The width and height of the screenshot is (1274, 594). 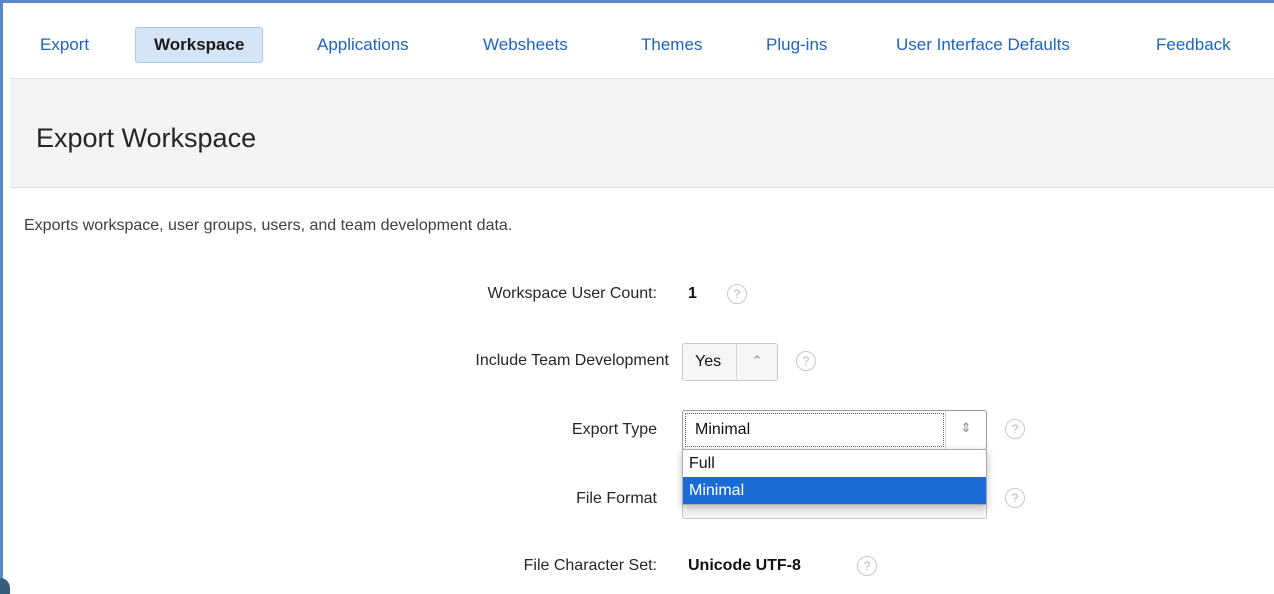 I want to click on tab-themes: Themes, so click(x=671, y=45).